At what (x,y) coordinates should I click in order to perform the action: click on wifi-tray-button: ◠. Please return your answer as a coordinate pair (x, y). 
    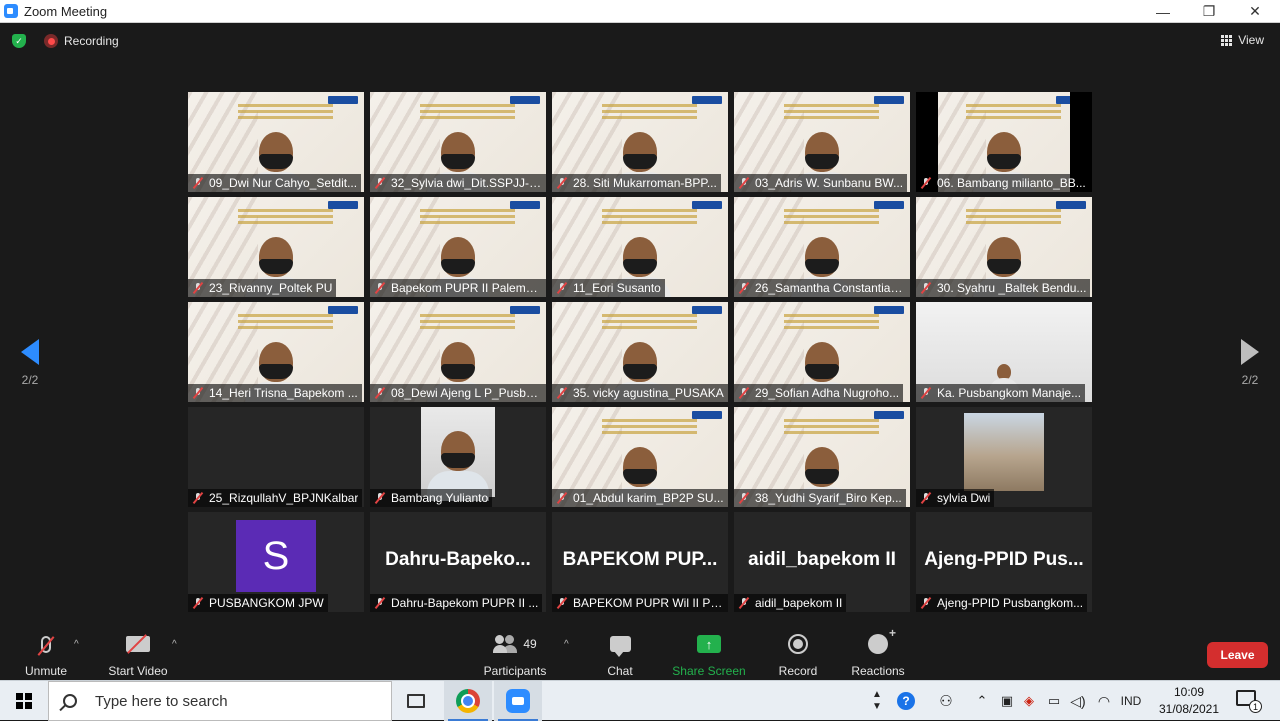
    Looking at the image, I should click on (1104, 701).